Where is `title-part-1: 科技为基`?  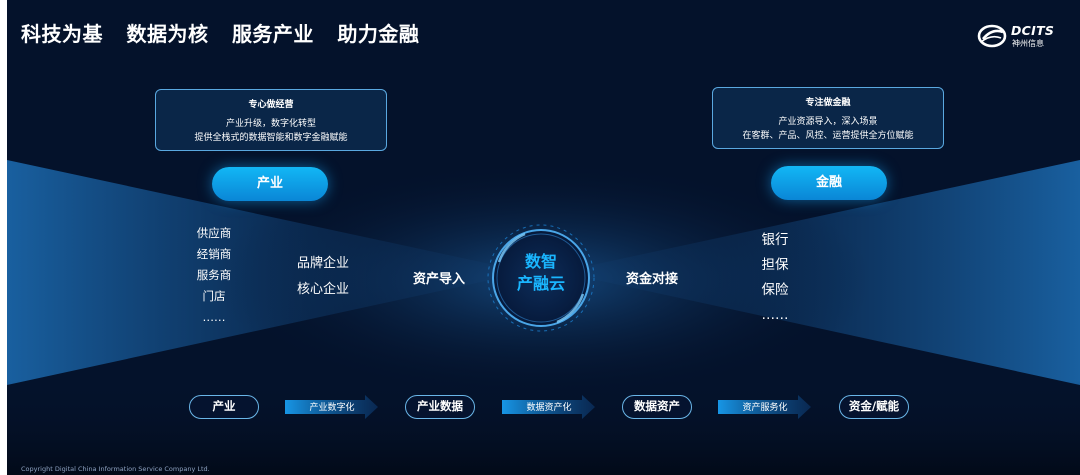
title-part-1: 科技为基 is located at coordinates (62, 34).